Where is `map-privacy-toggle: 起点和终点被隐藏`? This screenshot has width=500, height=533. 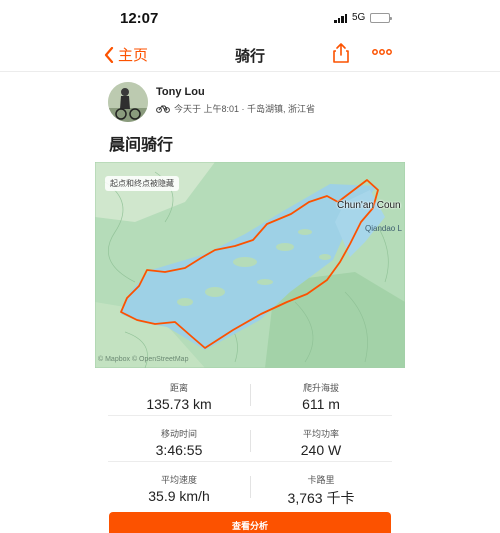 map-privacy-toggle: 起点和终点被隐藏 is located at coordinates (142, 183).